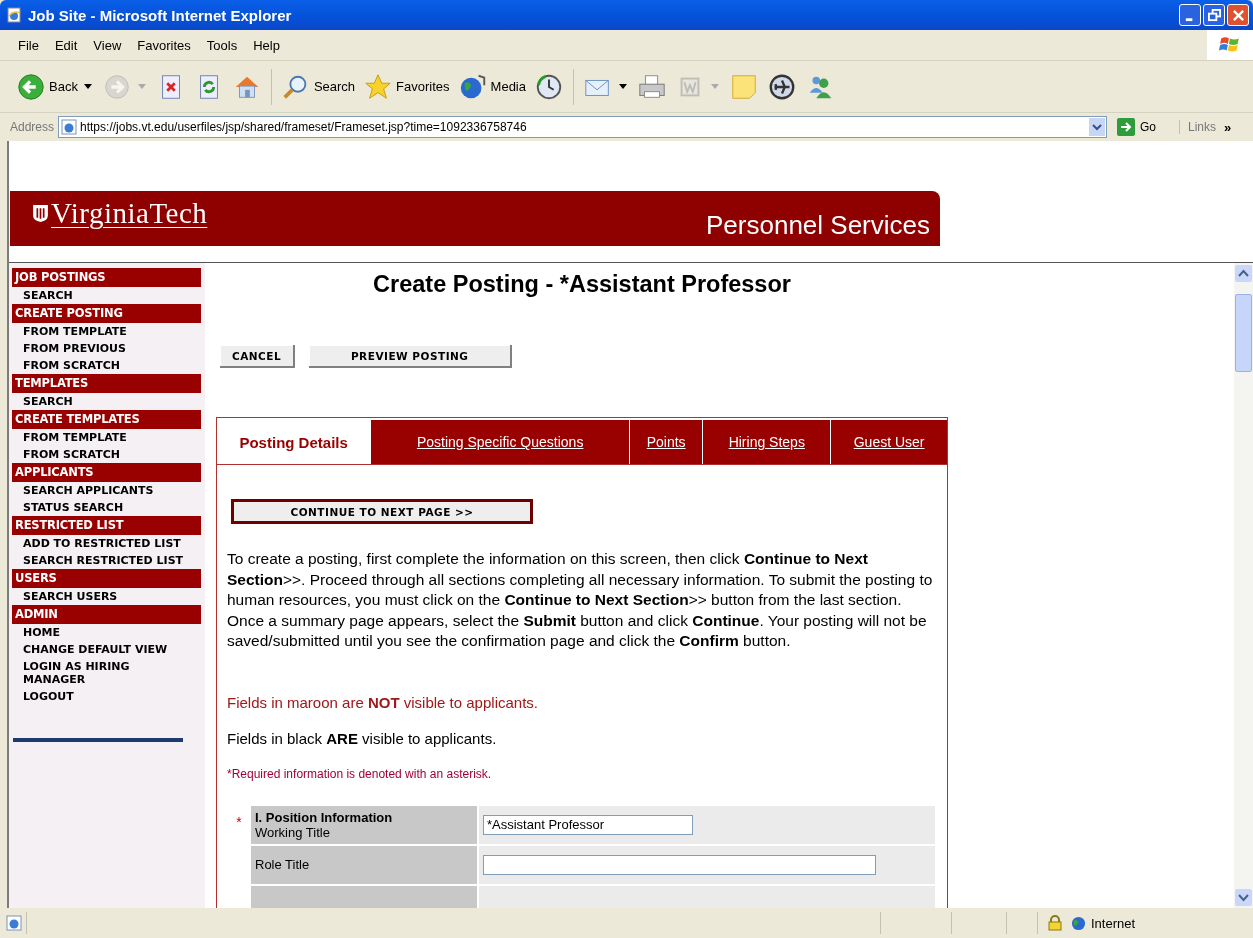 The height and width of the screenshot is (938, 1253). Describe the element at coordinates (266, 45) in the screenshot. I see `menu-item: Help` at that location.